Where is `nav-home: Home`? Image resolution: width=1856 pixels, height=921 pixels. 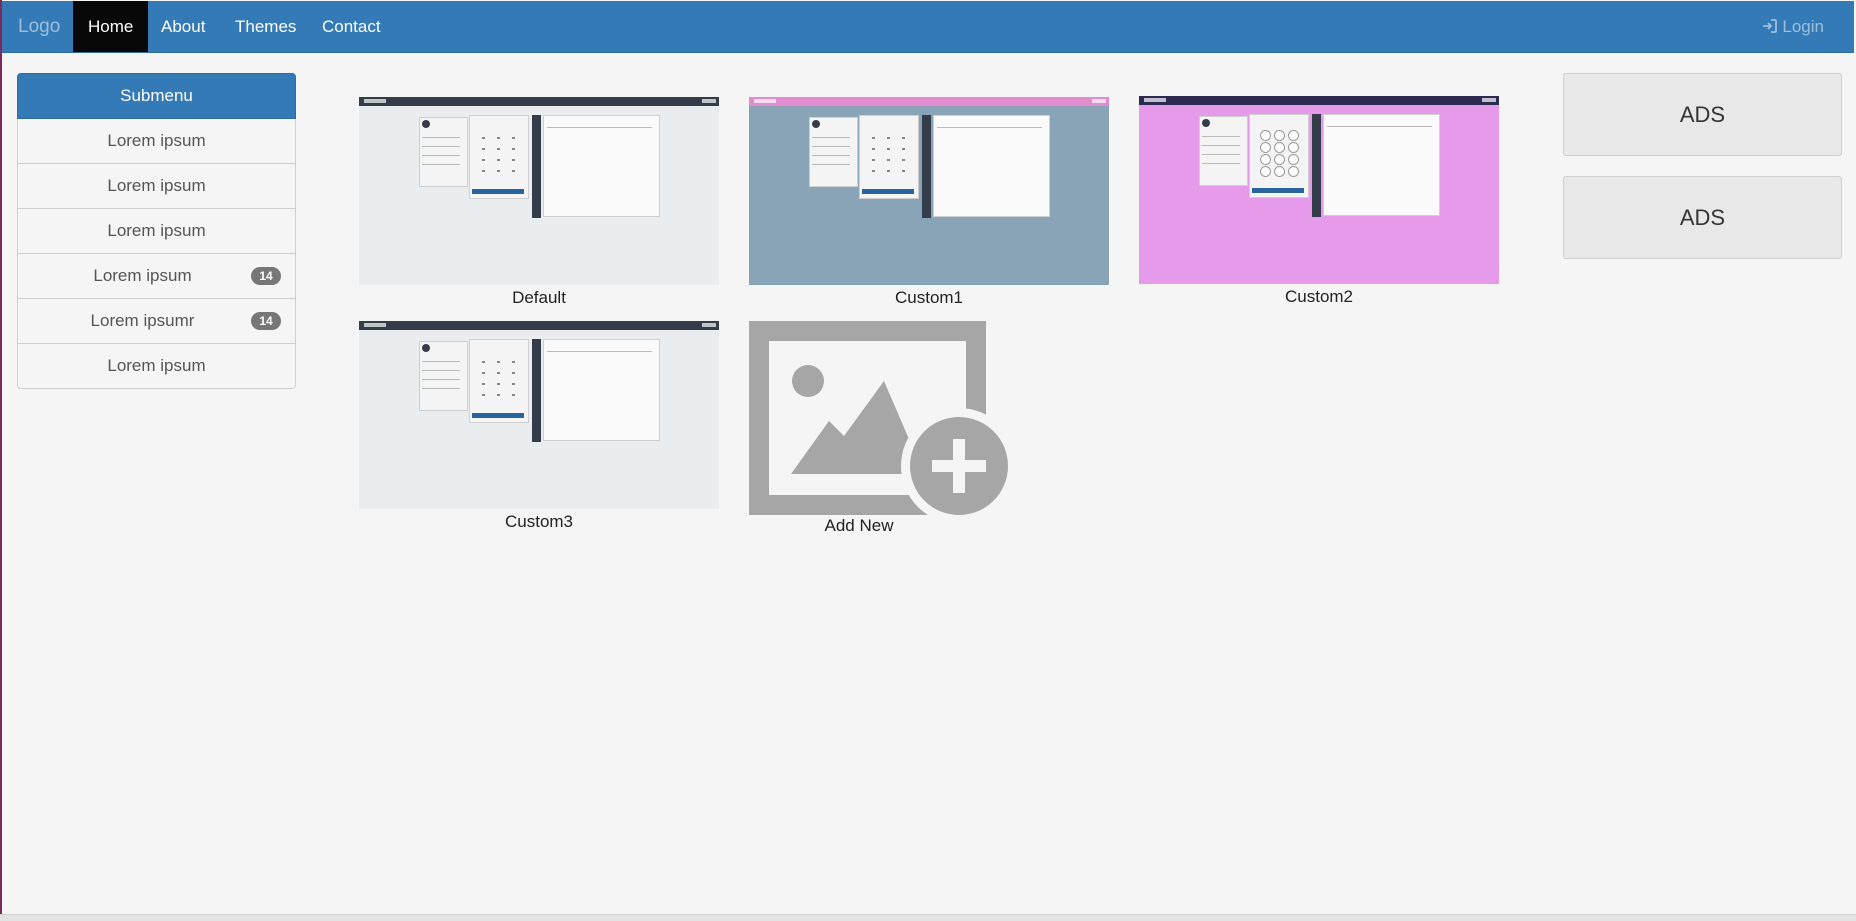 nav-home: Home is located at coordinates (111, 26).